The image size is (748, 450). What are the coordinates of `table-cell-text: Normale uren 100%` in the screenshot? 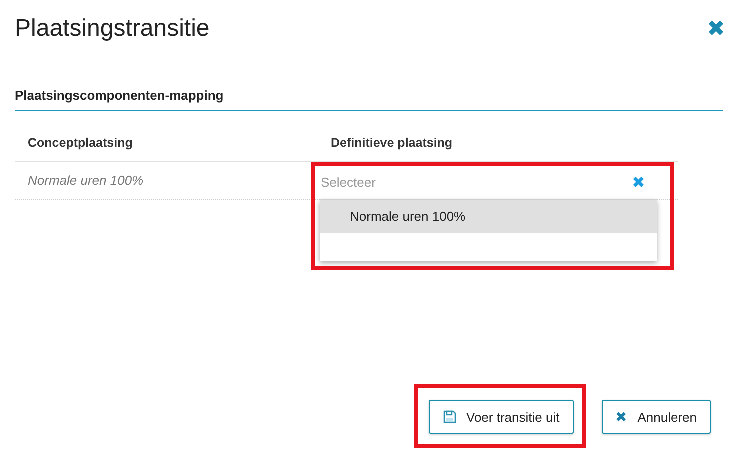 It's located at (86, 180).